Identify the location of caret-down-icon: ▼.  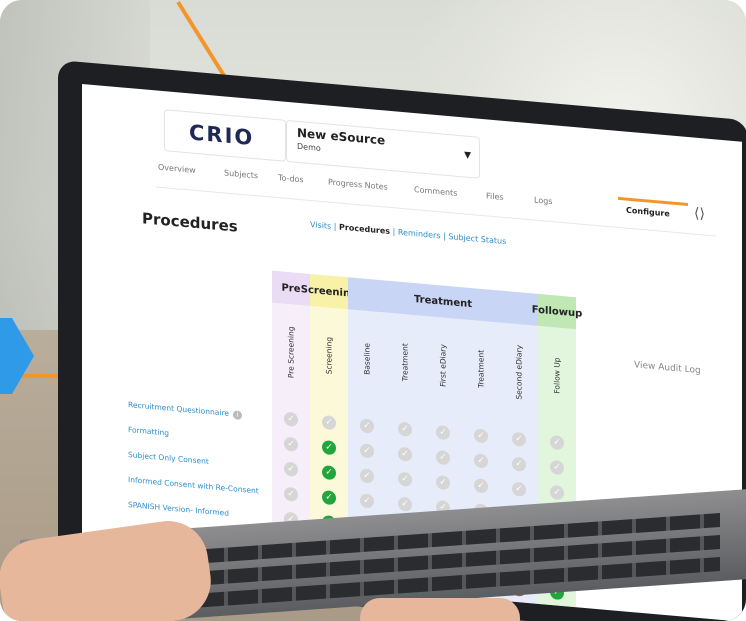
(467, 156).